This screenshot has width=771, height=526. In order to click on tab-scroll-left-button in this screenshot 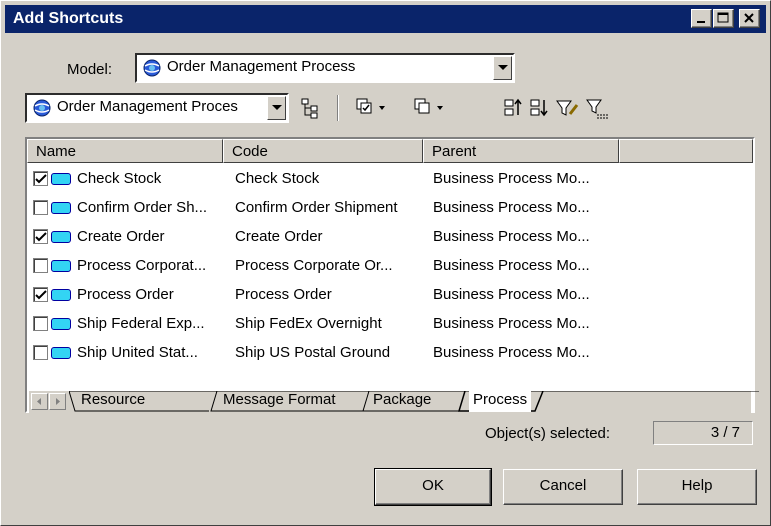, I will do `click(39, 401)`.